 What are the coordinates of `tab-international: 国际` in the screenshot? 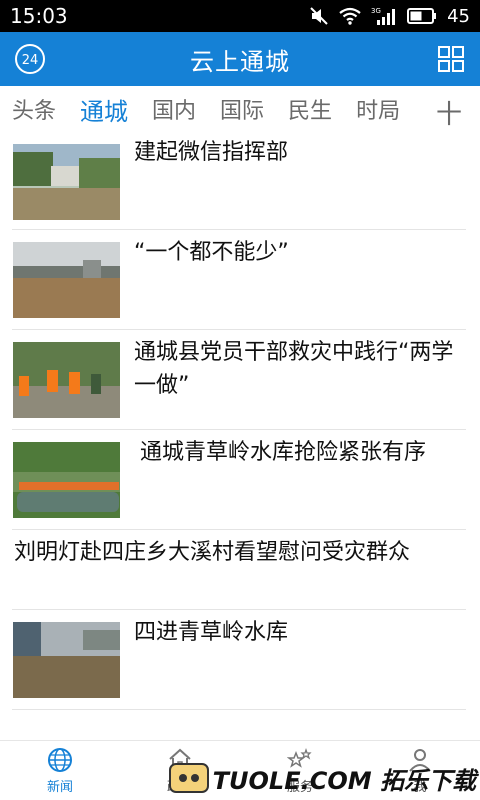 It's located at (242, 109).